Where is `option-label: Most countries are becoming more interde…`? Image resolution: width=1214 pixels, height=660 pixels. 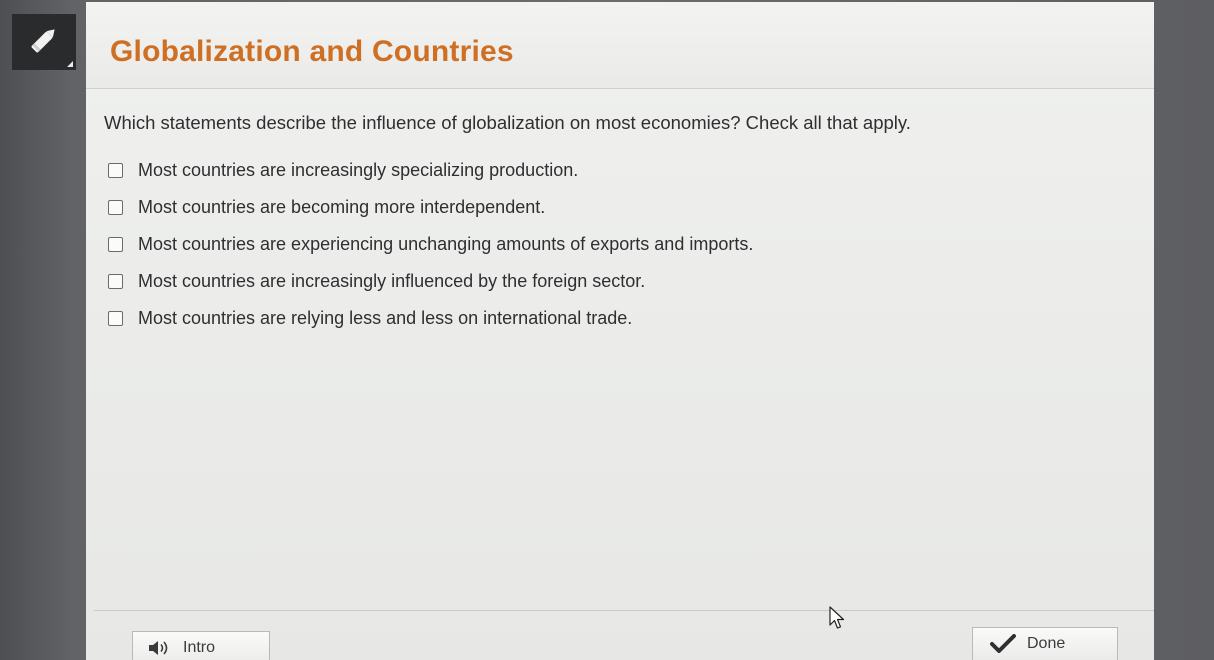 option-label: Most countries are becoming more interde… is located at coordinates (342, 207).